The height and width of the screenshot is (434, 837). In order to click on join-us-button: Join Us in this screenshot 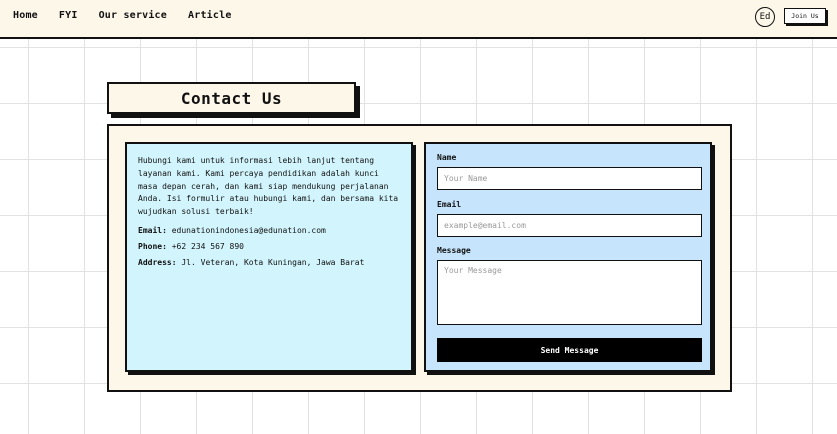, I will do `click(805, 16)`.